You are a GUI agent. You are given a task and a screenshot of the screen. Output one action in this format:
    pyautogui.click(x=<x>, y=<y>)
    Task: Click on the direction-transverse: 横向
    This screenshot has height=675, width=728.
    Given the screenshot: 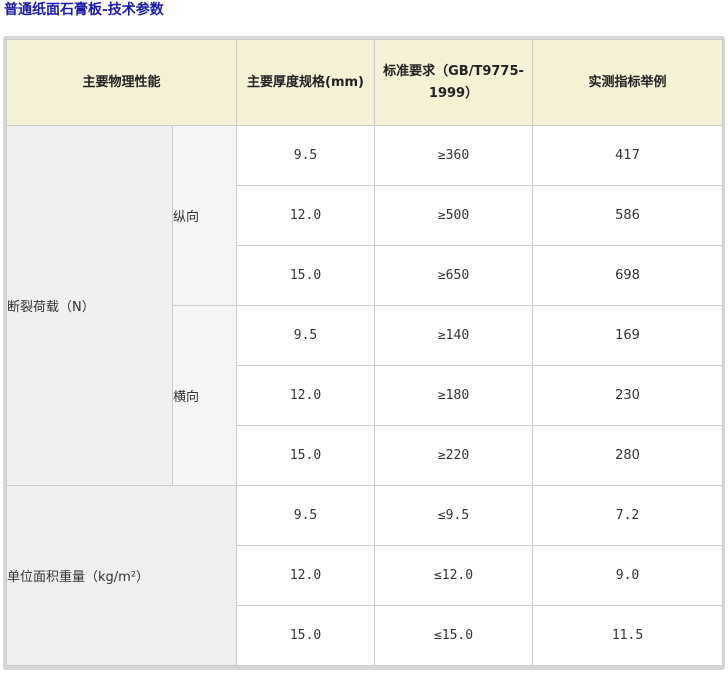 What is the action you would take?
    pyautogui.click(x=205, y=395)
    